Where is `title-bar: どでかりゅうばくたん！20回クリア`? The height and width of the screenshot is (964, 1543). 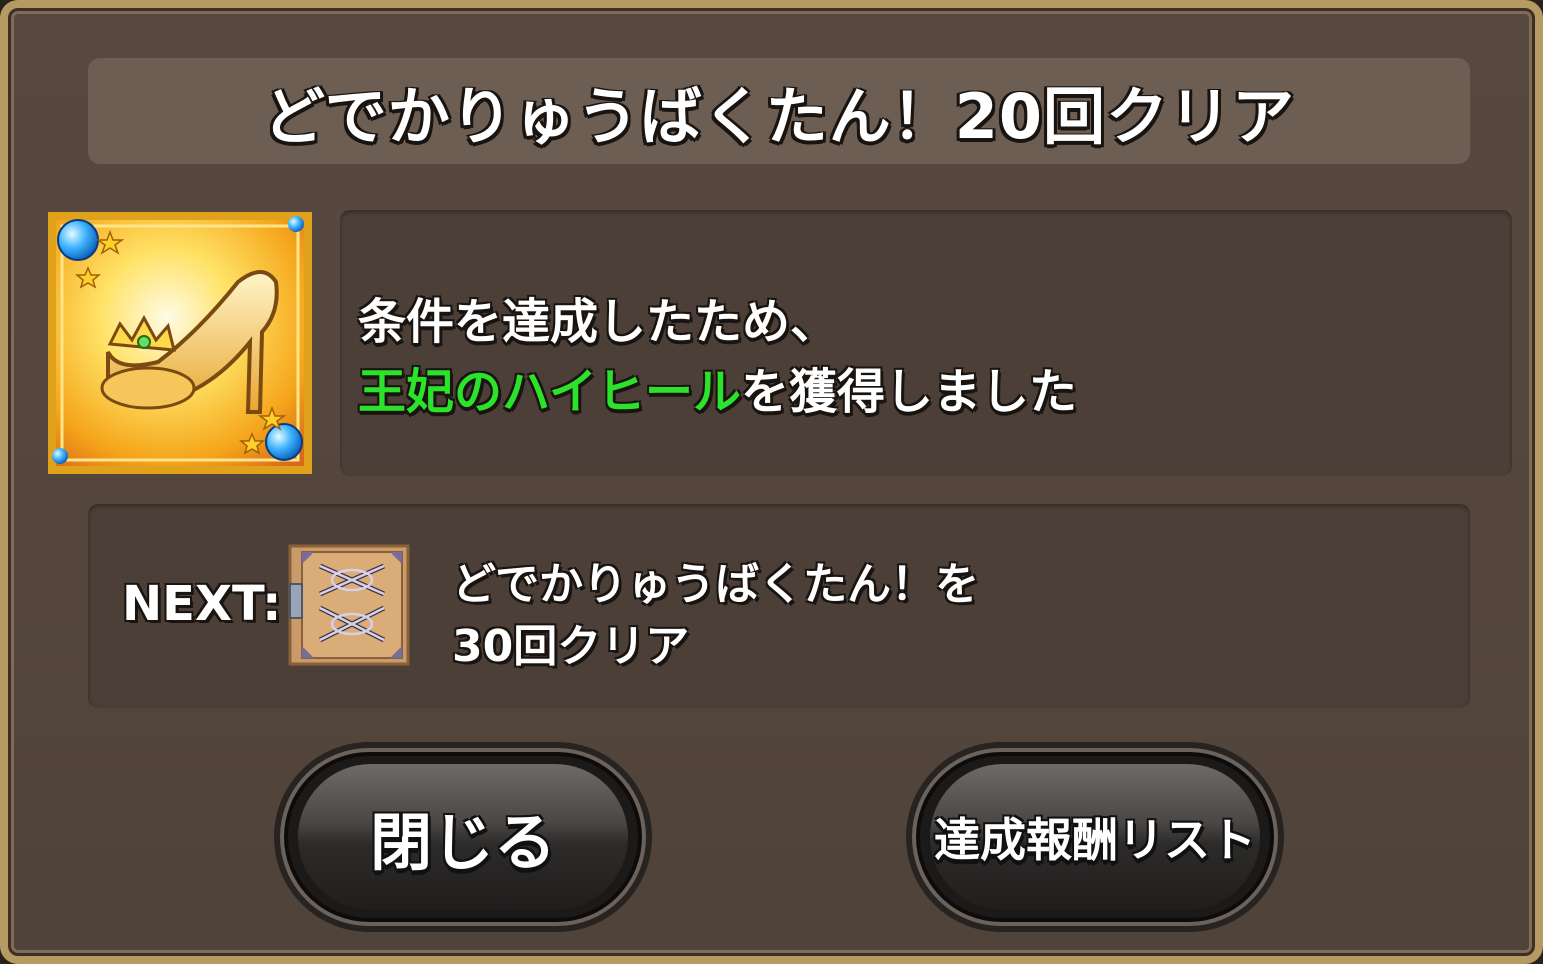 title-bar: どでかりゅうばくたん！20回クリア is located at coordinates (779, 111).